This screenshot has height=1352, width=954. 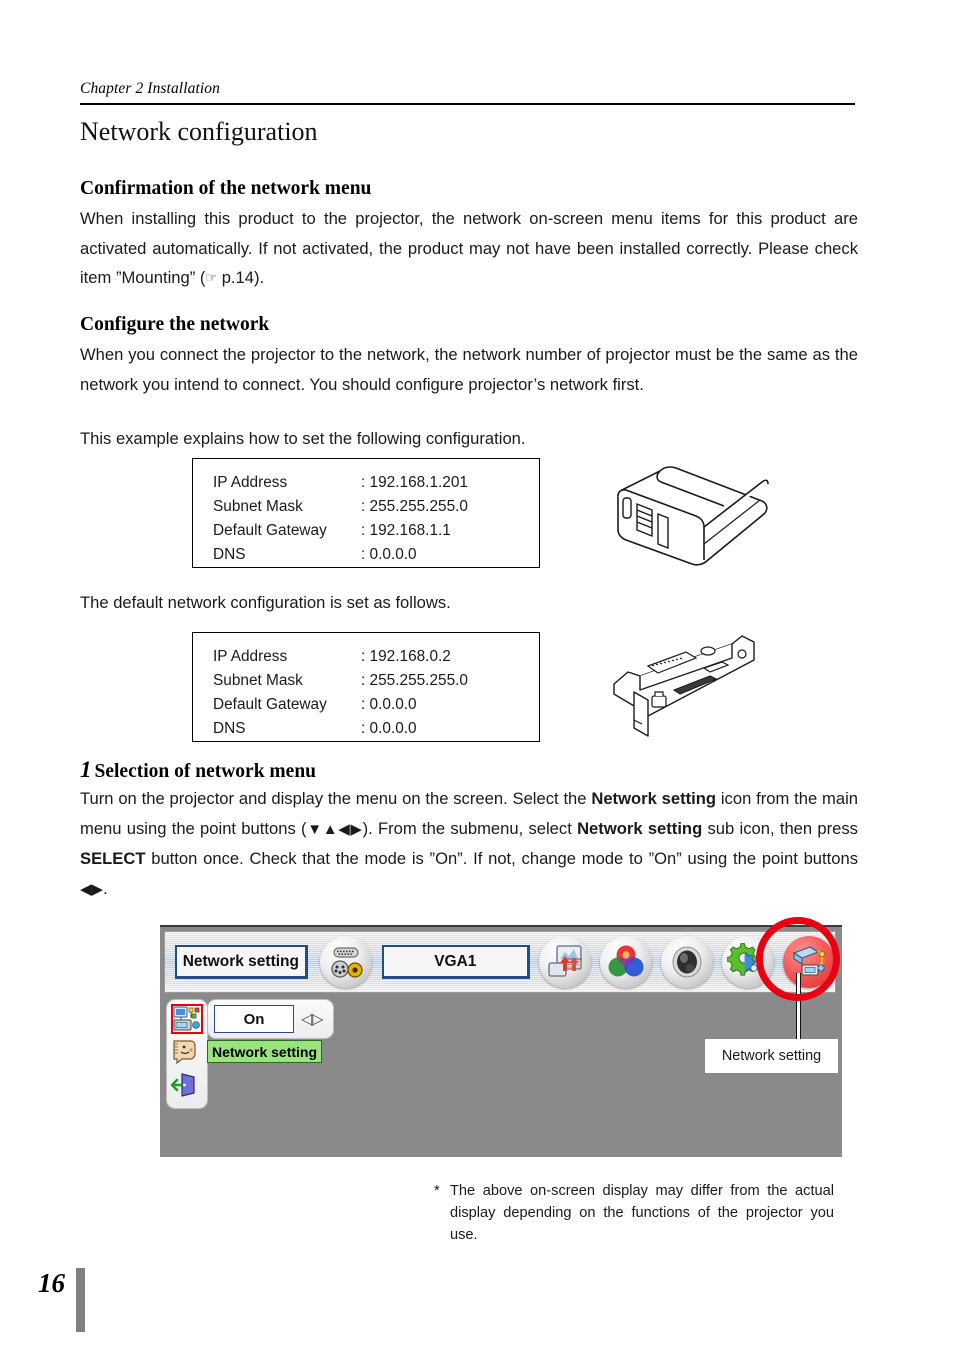 What do you see at coordinates (199, 131) in the screenshot?
I see `page-title: Network configuration` at bounding box center [199, 131].